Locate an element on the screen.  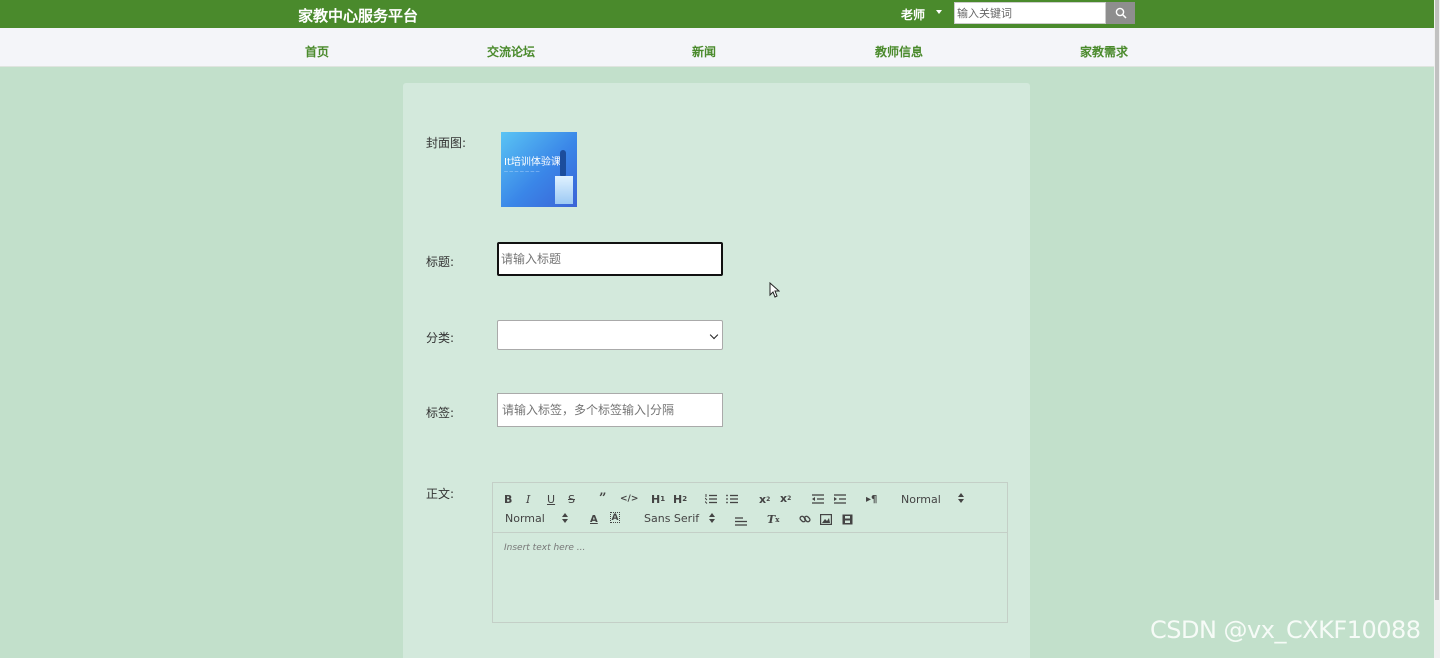
scrollbar-thumb is located at coordinates (1437, 300).